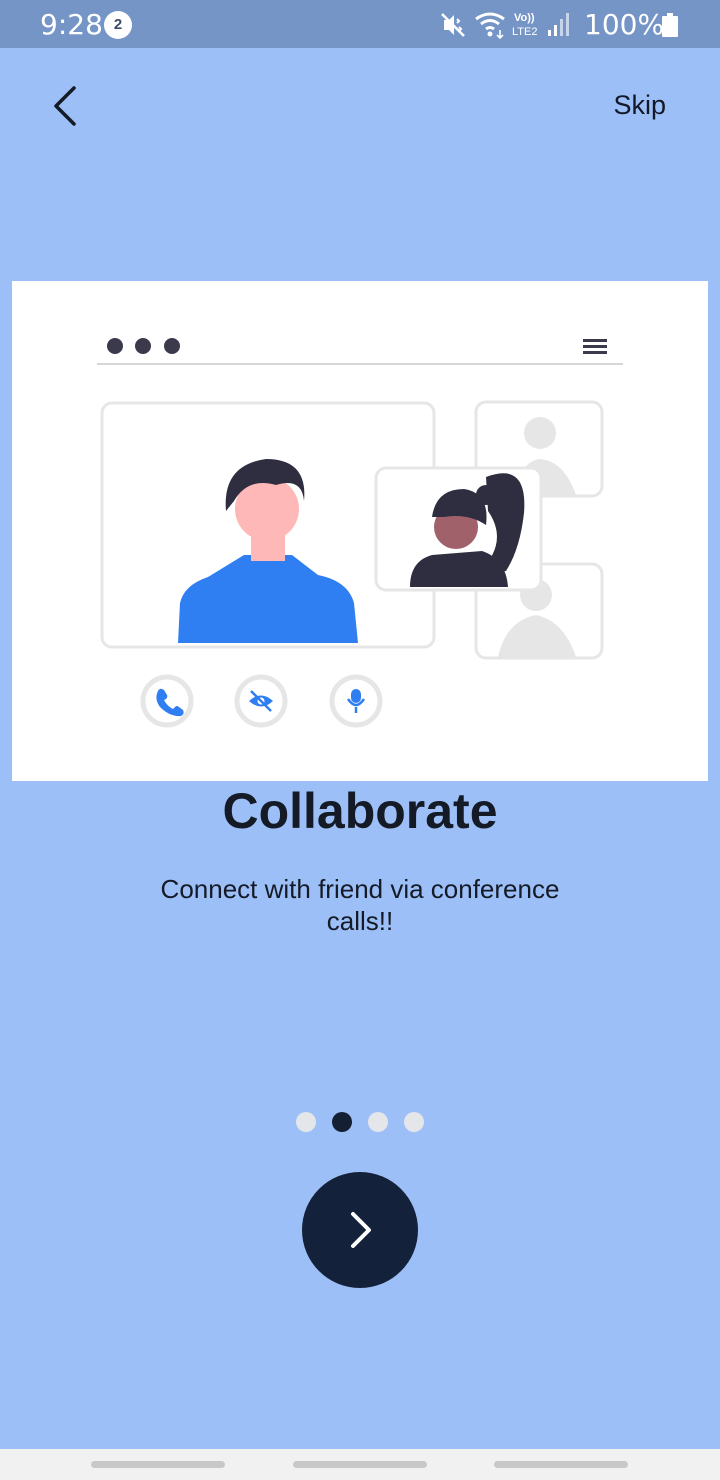  I want to click on menu-icon, so click(595, 346).